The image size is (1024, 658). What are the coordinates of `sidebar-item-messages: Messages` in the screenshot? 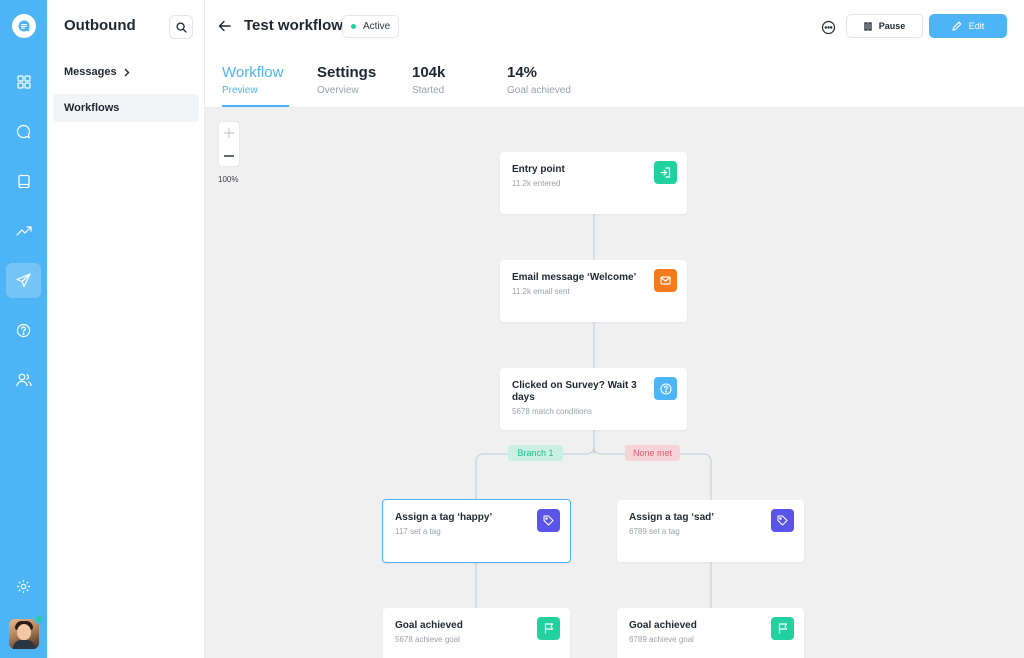 It's located at (97, 72).